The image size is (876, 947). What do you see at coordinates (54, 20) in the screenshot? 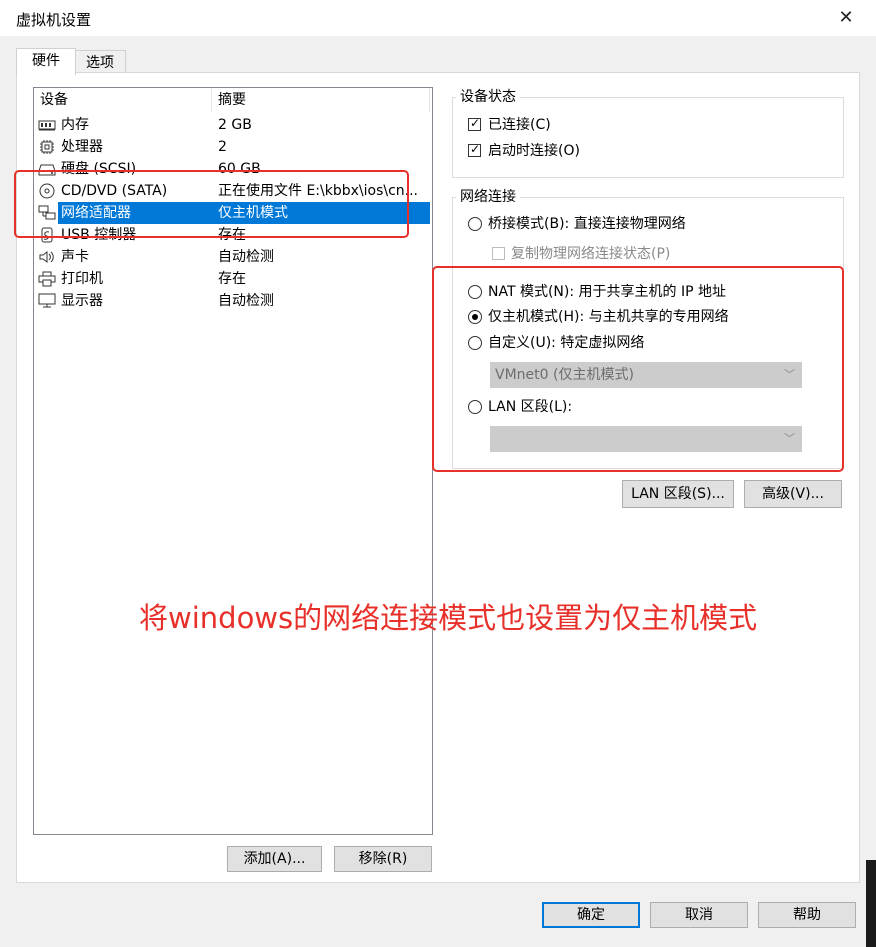
I see `window-title: 虚拟机设置` at bounding box center [54, 20].